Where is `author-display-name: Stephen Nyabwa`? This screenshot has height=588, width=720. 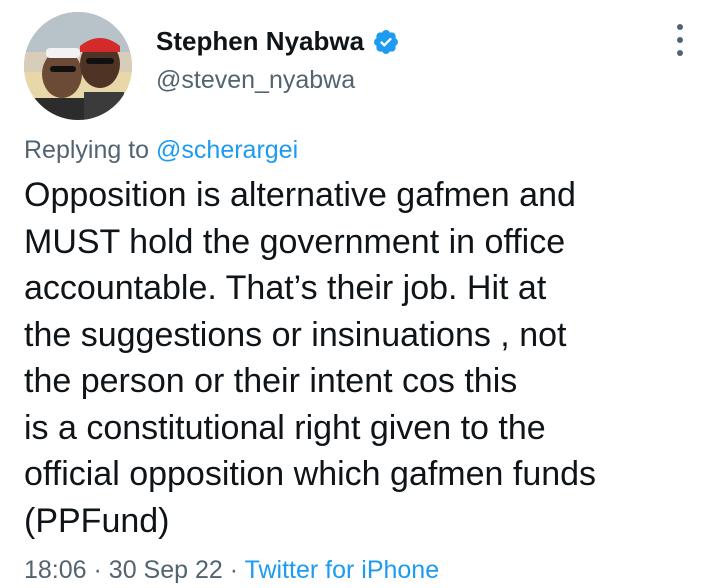
author-display-name: Stephen Nyabwa is located at coordinates (260, 41).